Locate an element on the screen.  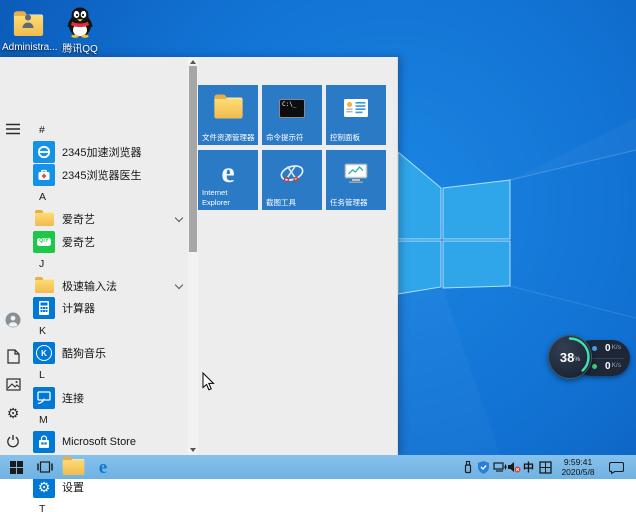
pictures-button is located at coordinates (13, 384).